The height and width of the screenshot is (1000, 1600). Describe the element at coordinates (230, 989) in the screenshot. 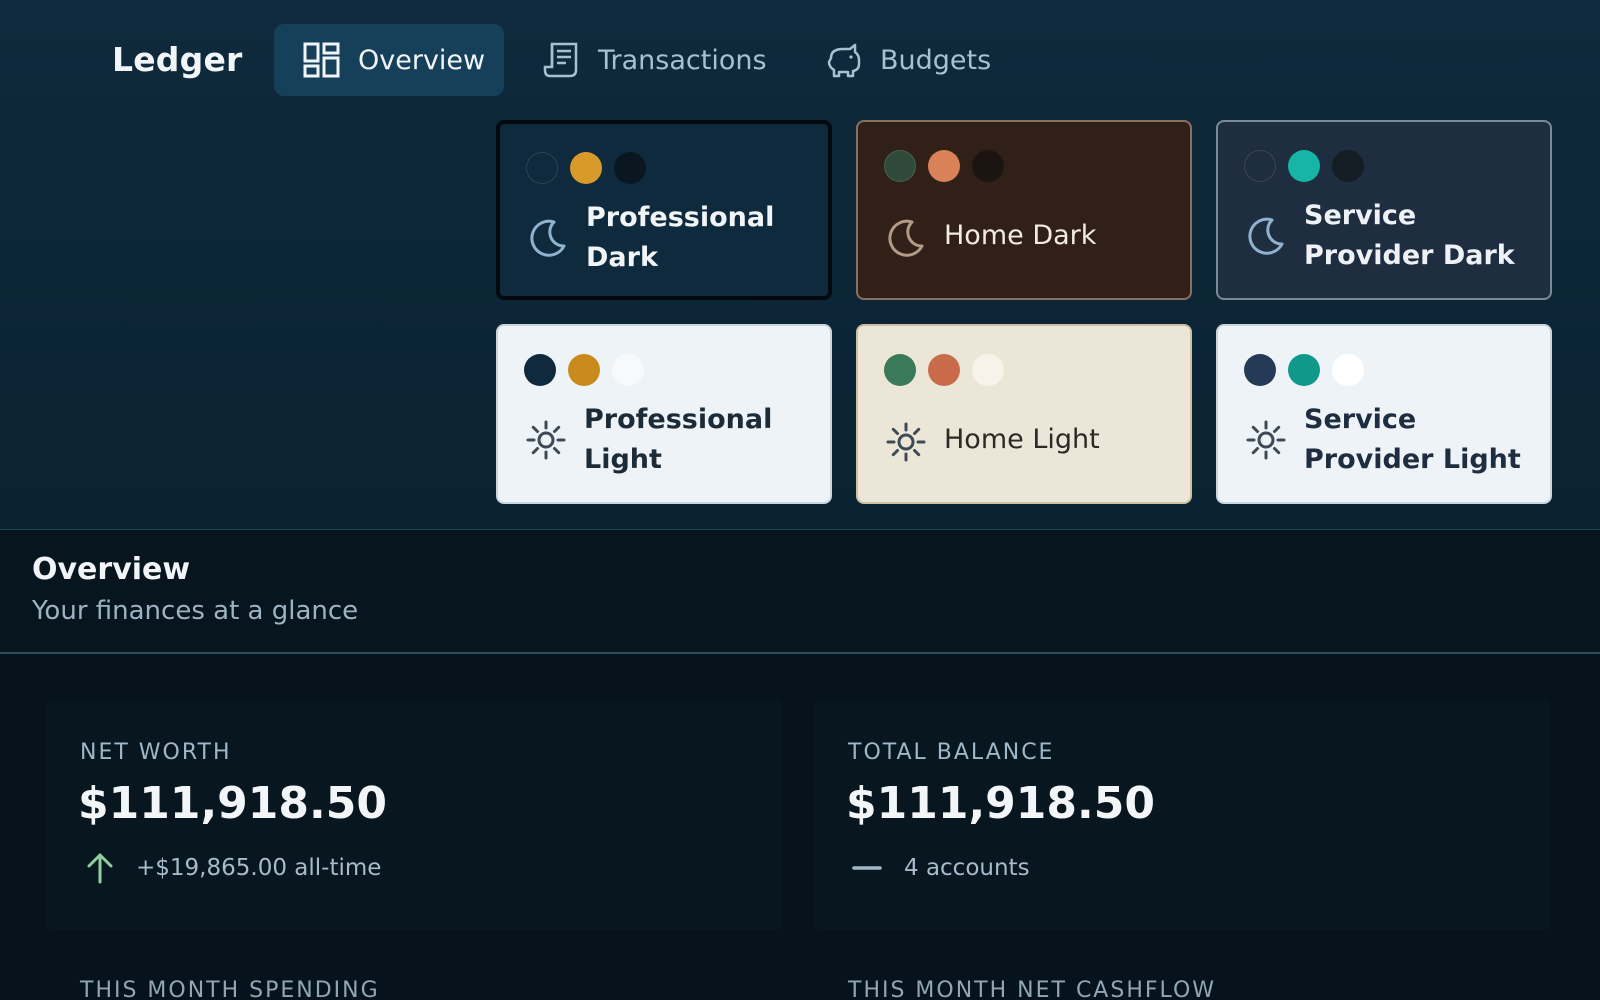

I see `spending-label: THIS MONTH SPENDING` at that location.